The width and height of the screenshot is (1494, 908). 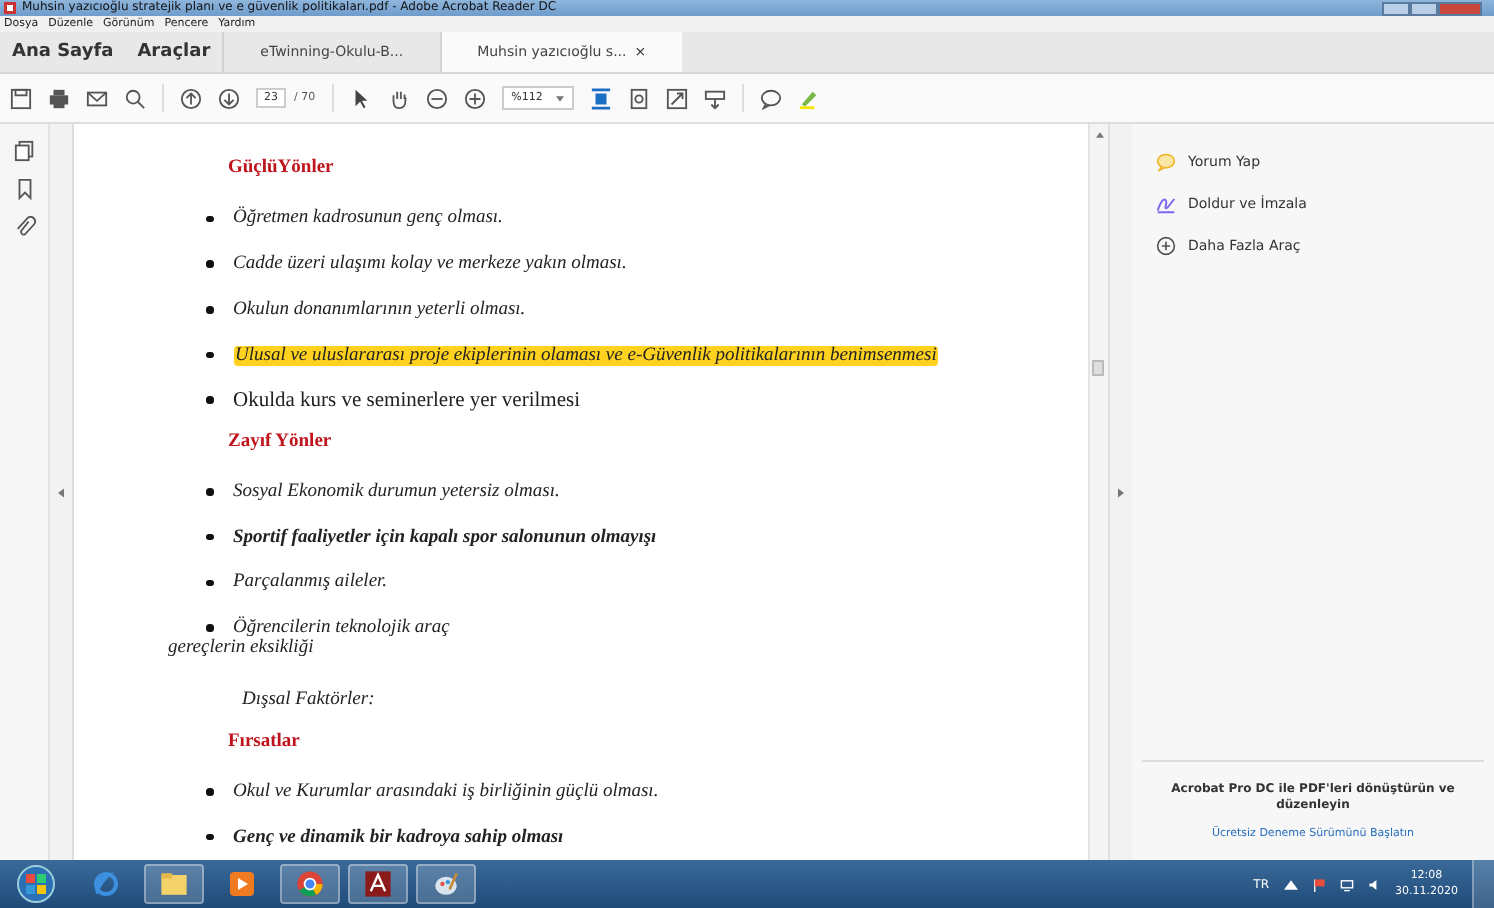 What do you see at coordinates (398, 837) in the screenshot?
I see `list-item-text: Genç ve dinamik bir kadroya sahip olması` at bounding box center [398, 837].